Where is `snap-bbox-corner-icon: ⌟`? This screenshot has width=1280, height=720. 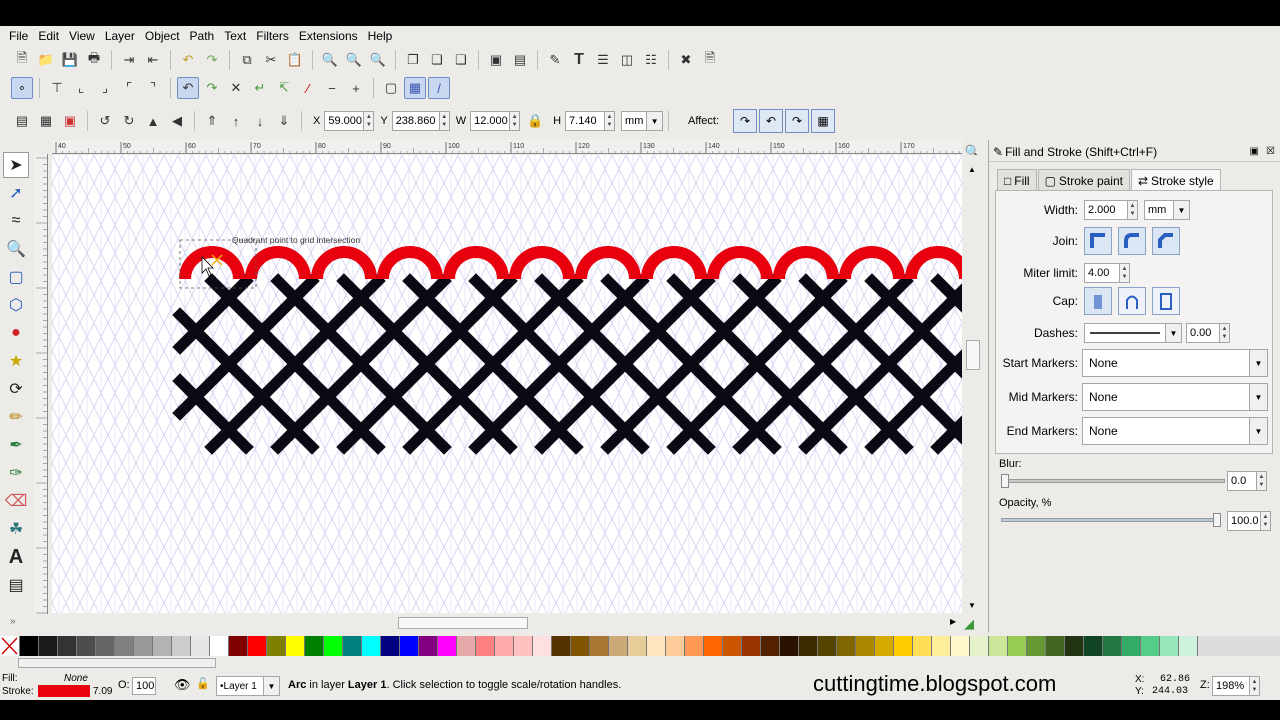
snap-bbox-corner-icon: ⌟ is located at coordinates (105, 88).